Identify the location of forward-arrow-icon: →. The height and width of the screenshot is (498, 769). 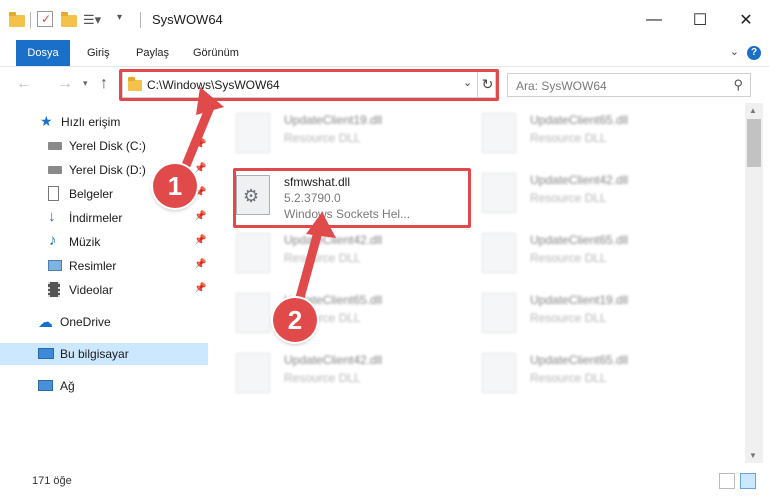
(65, 84).